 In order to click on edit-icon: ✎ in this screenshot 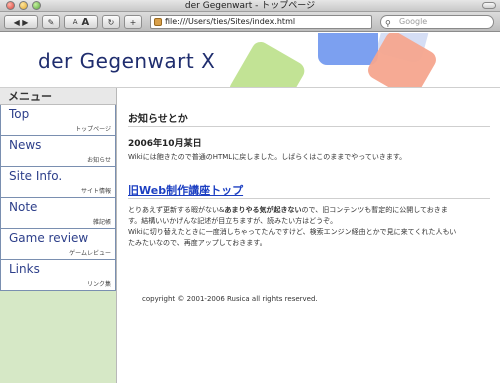, I will do `click(51, 22)`.